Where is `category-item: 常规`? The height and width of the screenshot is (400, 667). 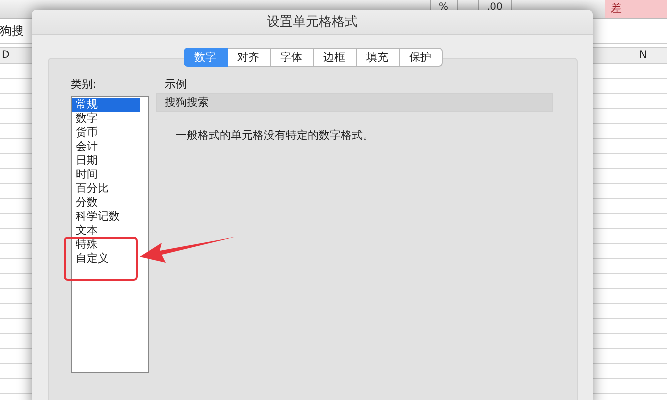
category-item: 常规 is located at coordinates (106, 105).